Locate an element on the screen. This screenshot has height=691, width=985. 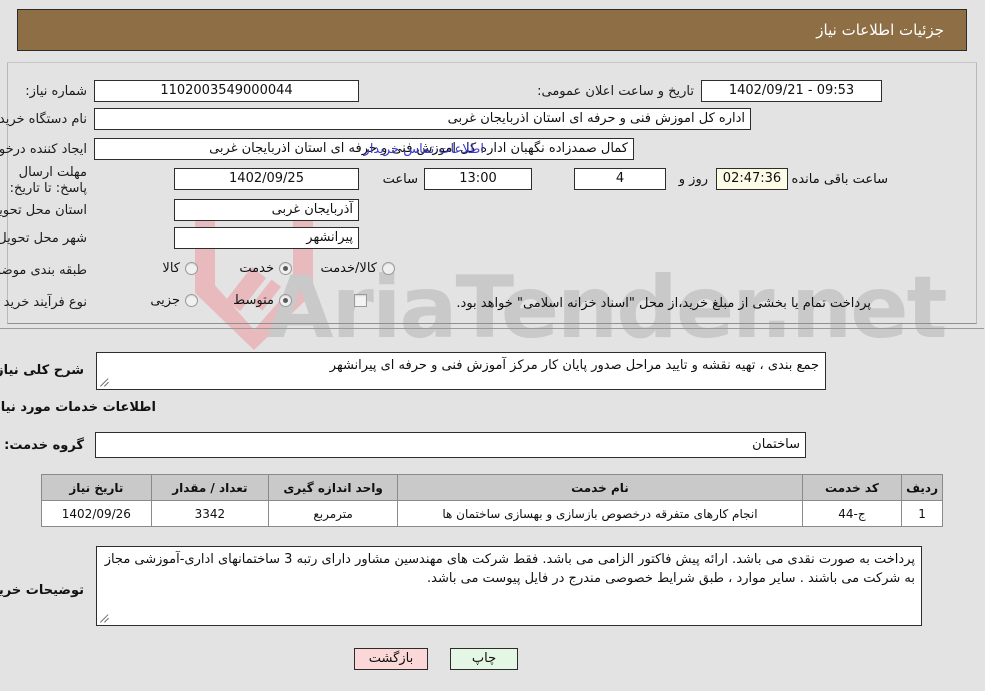
need-number-label: شماره نیاز: is located at coordinates (57, 91).